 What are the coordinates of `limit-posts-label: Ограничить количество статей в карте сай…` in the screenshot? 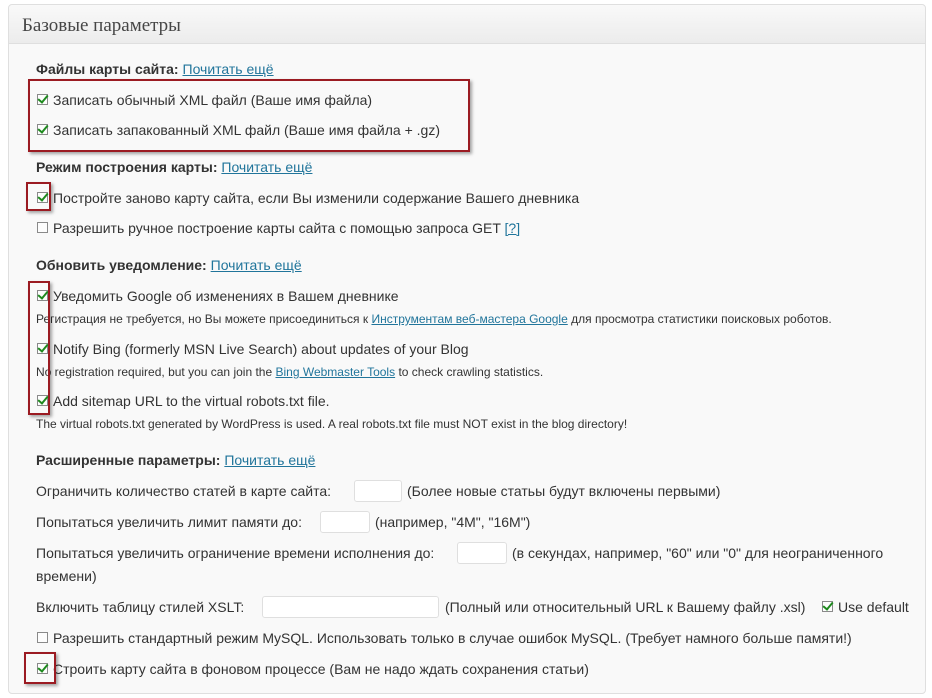 It's located at (184, 491).